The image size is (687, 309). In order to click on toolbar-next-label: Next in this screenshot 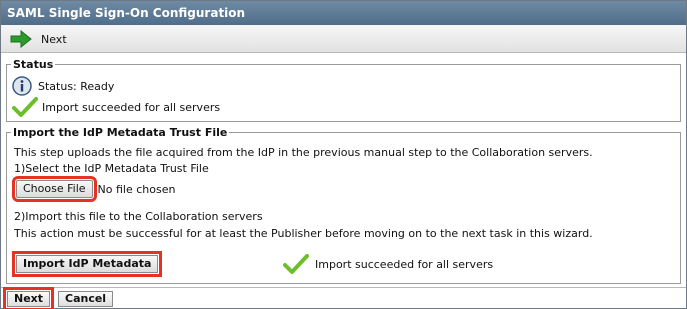, I will do `click(54, 39)`.